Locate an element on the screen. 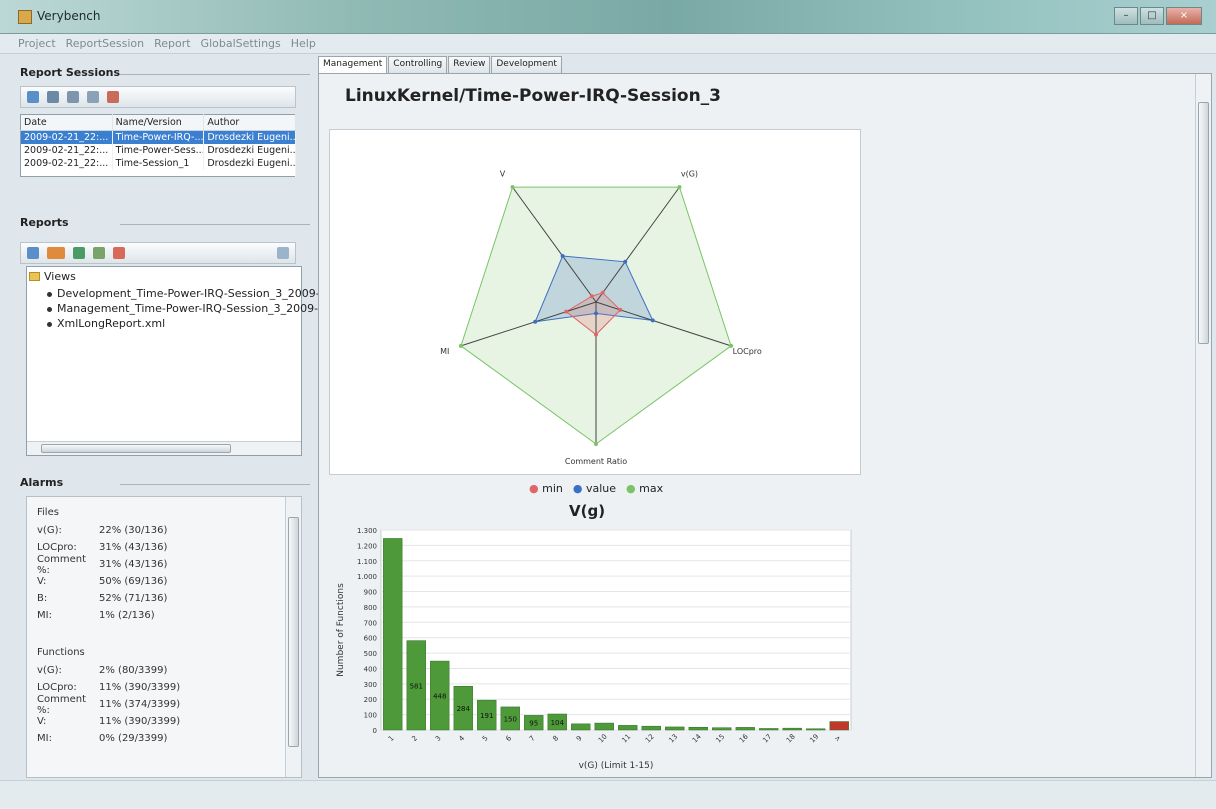  tab-management: Management is located at coordinates (353, 65).